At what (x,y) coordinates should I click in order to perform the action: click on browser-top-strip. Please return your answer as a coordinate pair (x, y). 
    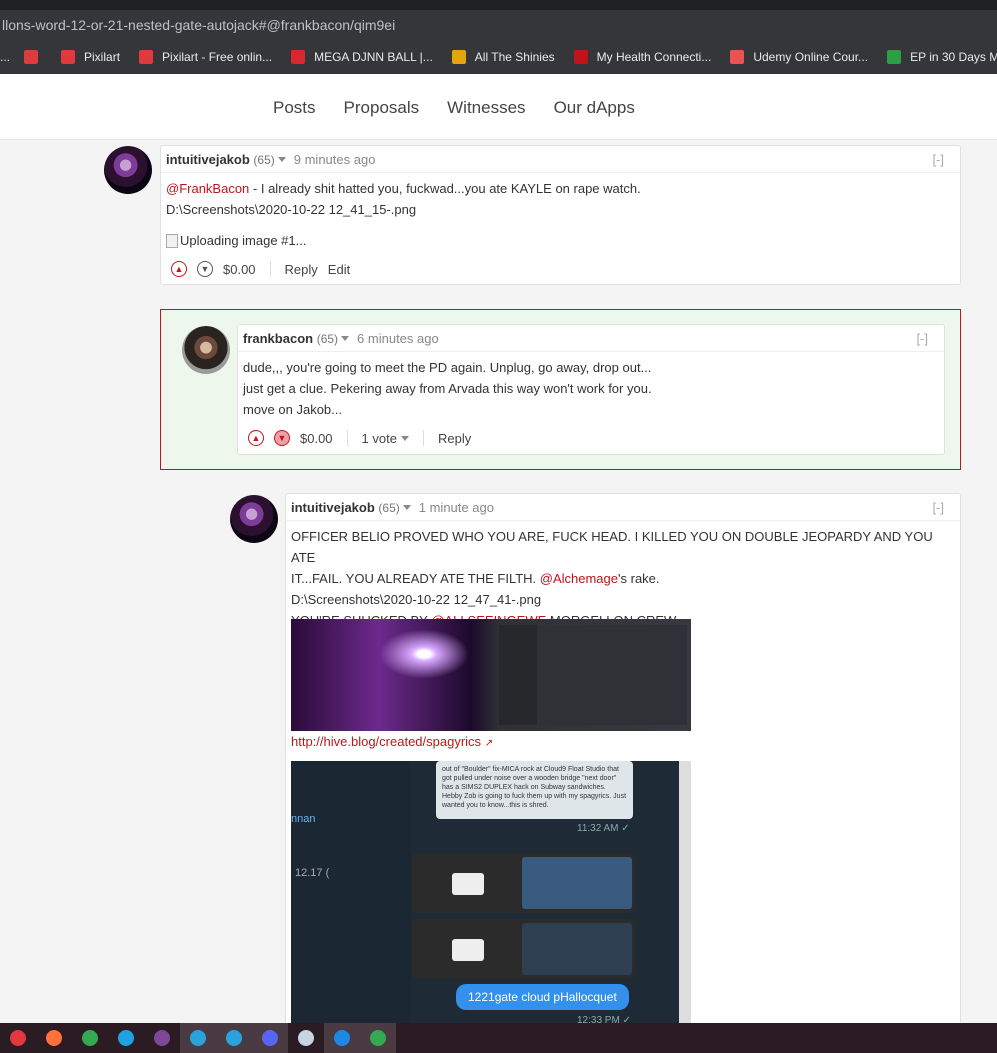
    Looking at the image, I should click on (498, 5).